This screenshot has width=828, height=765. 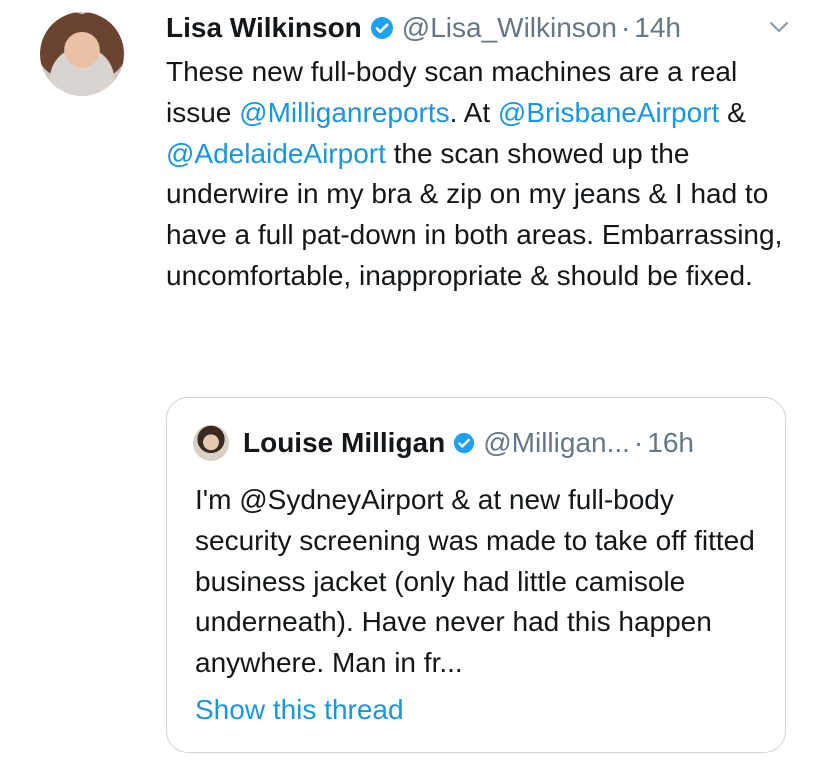 I want to click on quoted-tweet-header: Louise Milligan @Milligan... · 16h, so click(x=468, y=443).